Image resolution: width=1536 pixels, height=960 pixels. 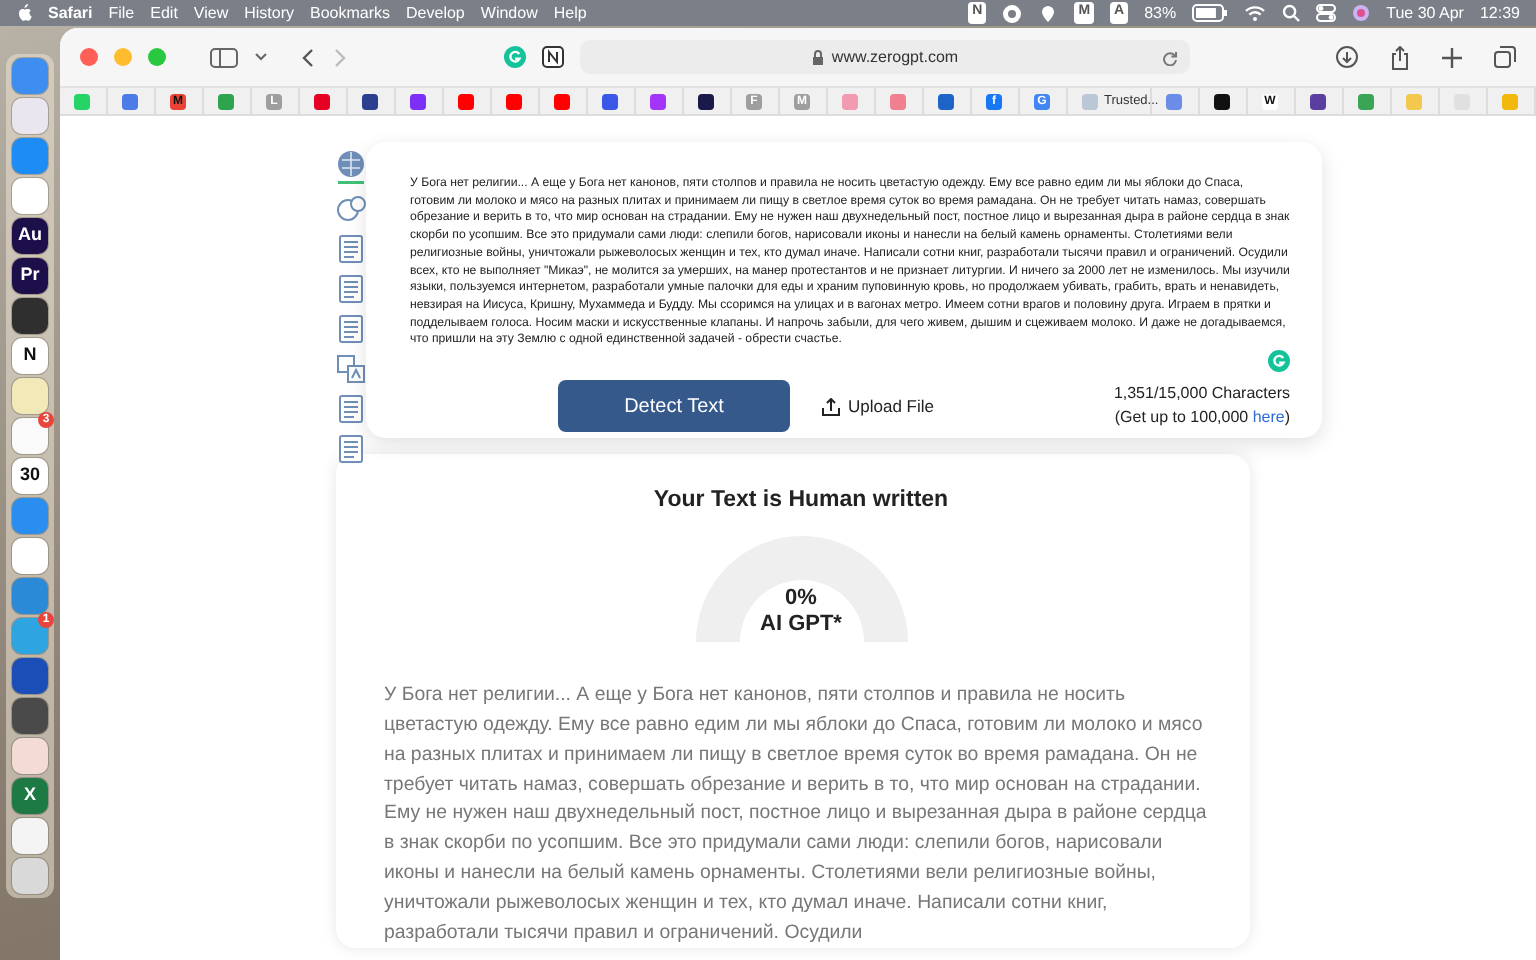 I want to click on menu-bar-date: Tue 30 Apr, so click(x=1425, y=13).